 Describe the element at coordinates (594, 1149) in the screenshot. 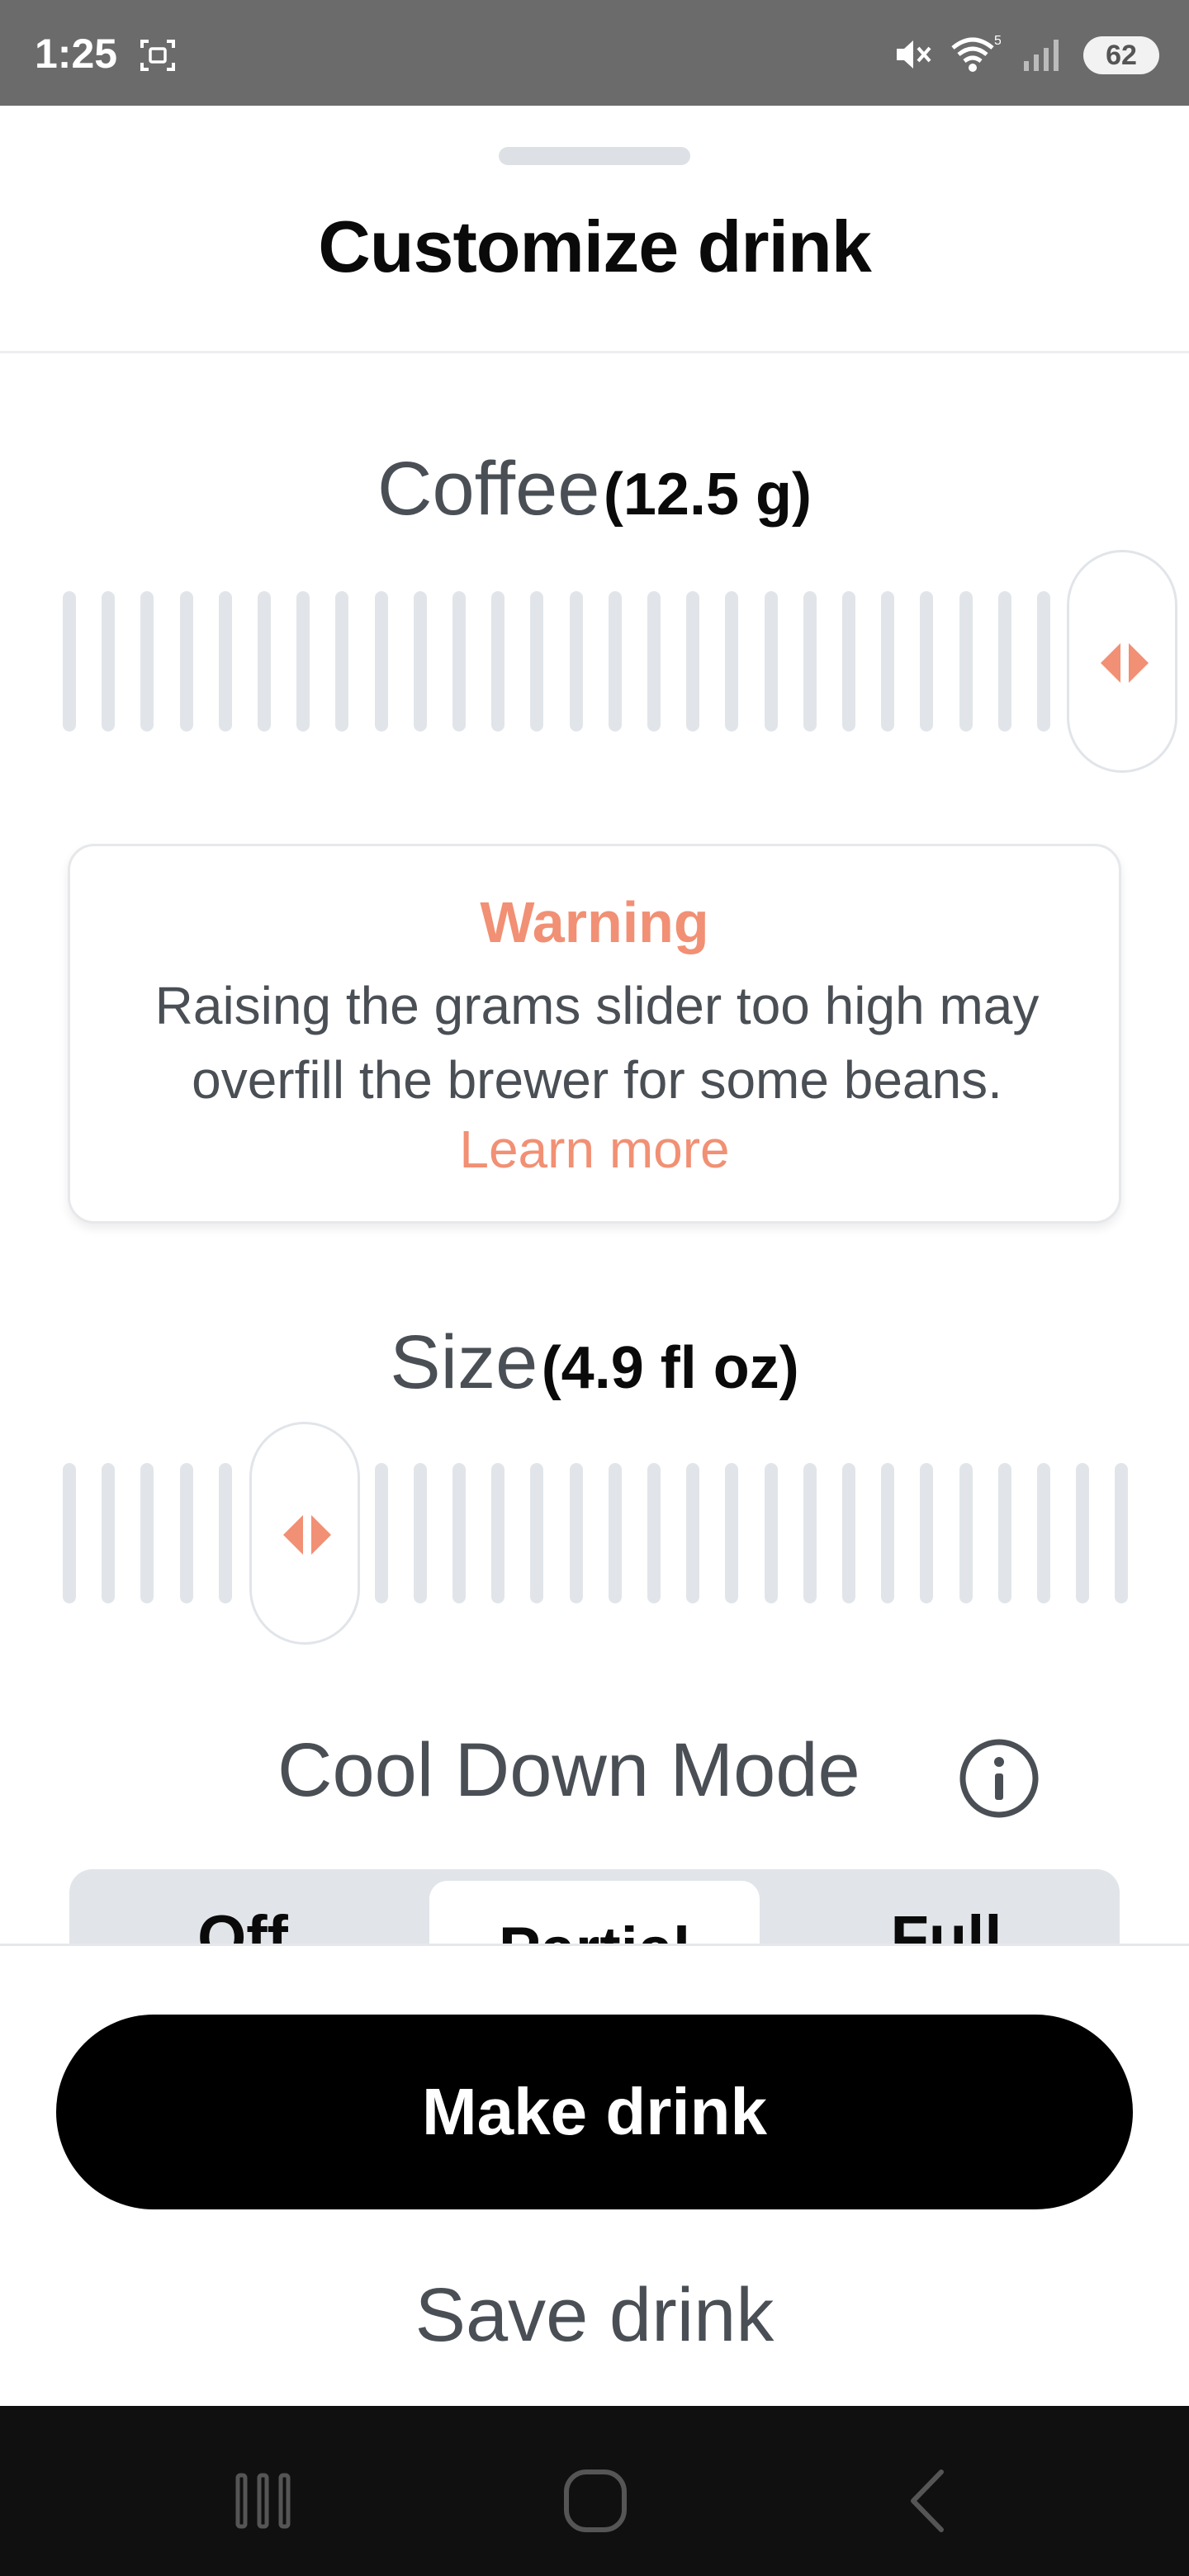

I see `learn-more-link: Learn more` at that location.